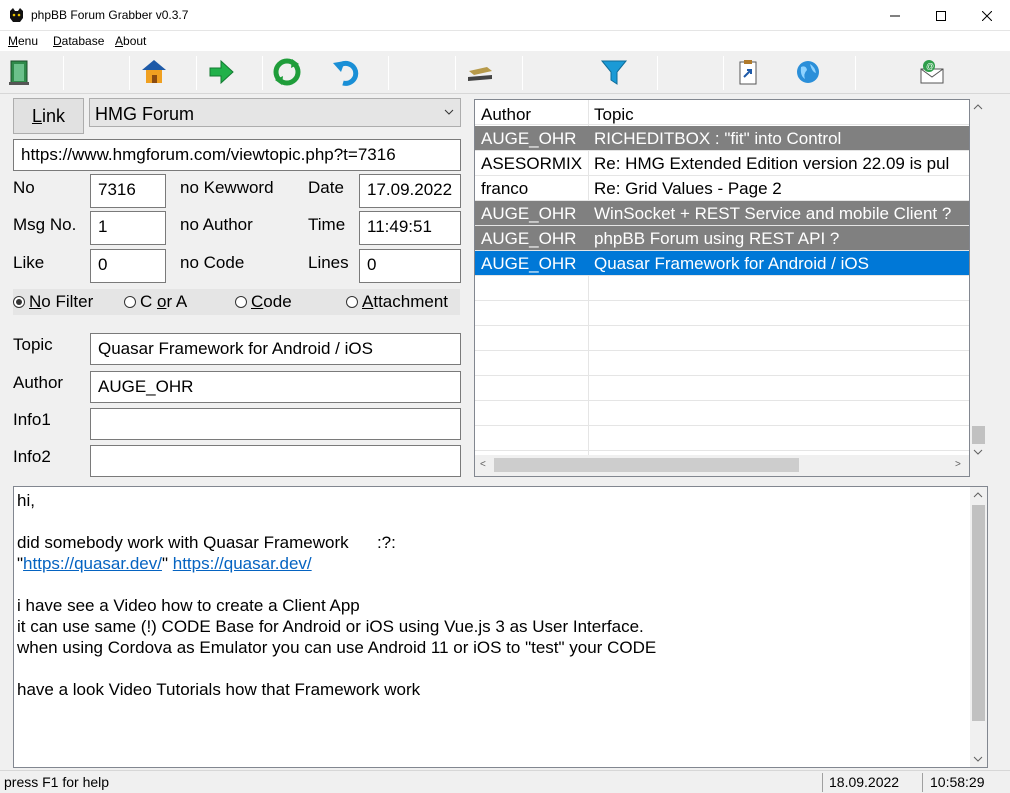 The height and width of the screenshot is (793, 1010). I want to click on toolbar: @, so click(505, 72).